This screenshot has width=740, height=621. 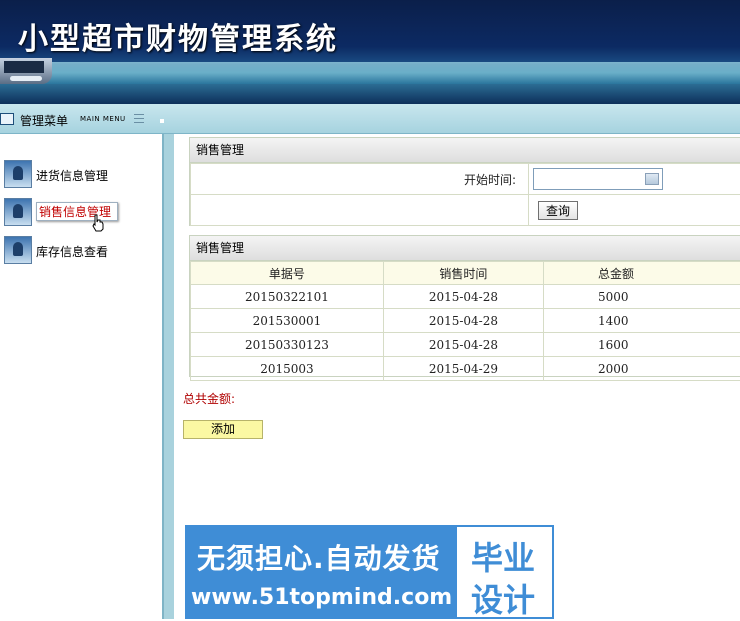 What do you see at coordinates (370, 73) in the screenshot?
I see `header-glass-band` at bounding box center [370, 73].